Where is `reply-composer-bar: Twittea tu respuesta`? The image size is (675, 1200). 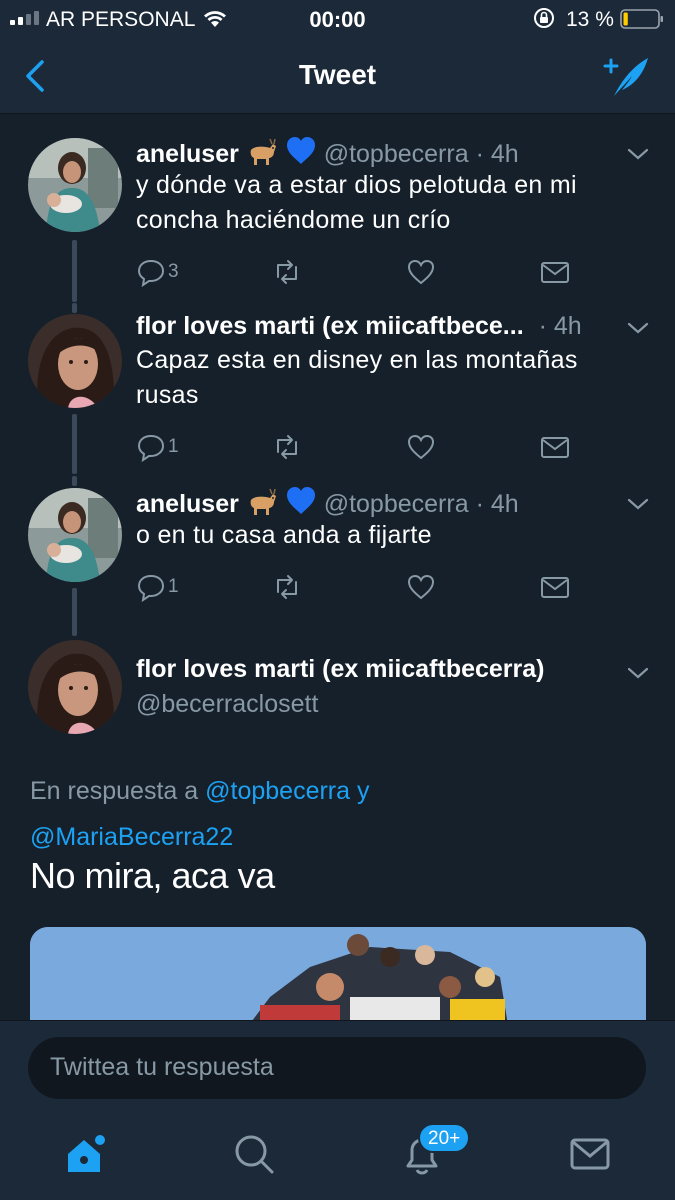
reply-composer-bar: Twittea tu respuesta is located at coordinates (337, 1067).